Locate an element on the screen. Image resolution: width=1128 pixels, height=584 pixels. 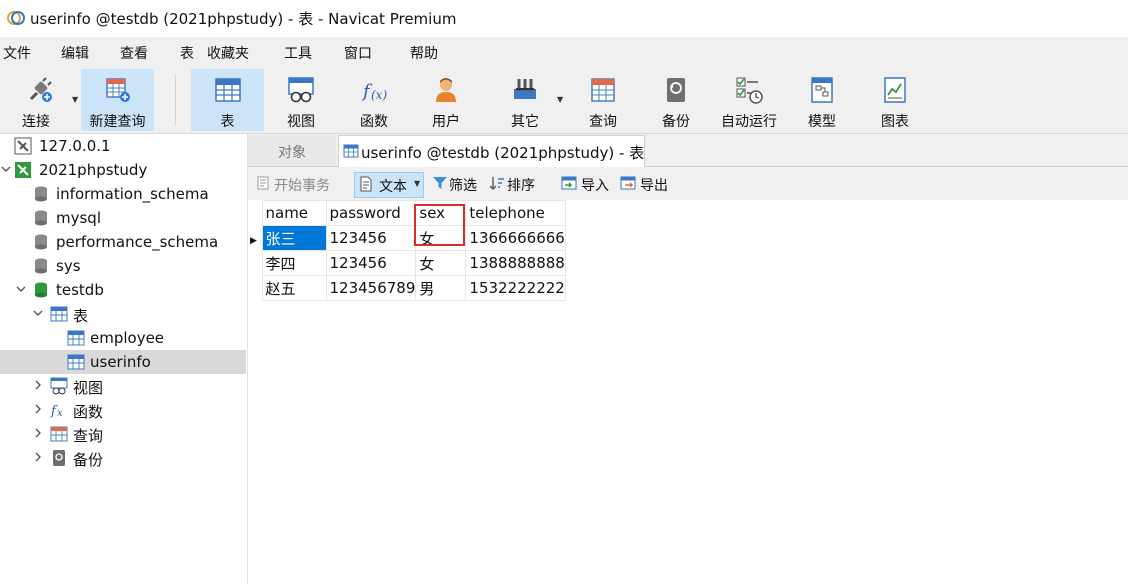
sort-button: 排序 is located at coordinates (514, 184).